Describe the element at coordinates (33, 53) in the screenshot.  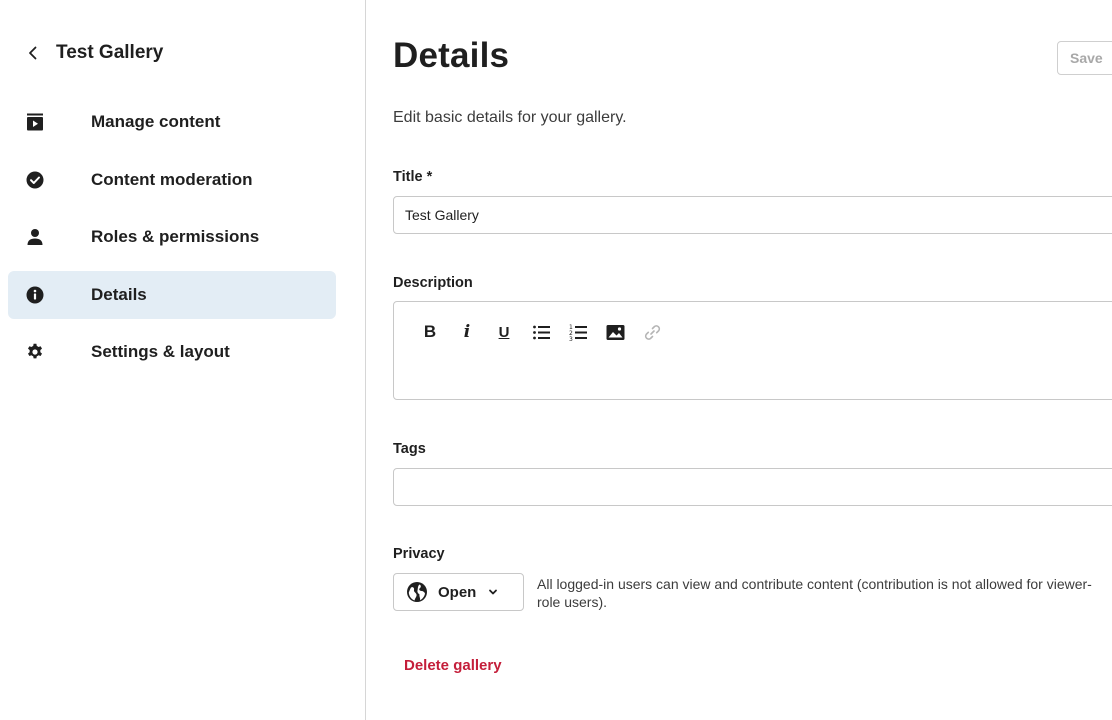
I see `chevron-left-icon` at that location.